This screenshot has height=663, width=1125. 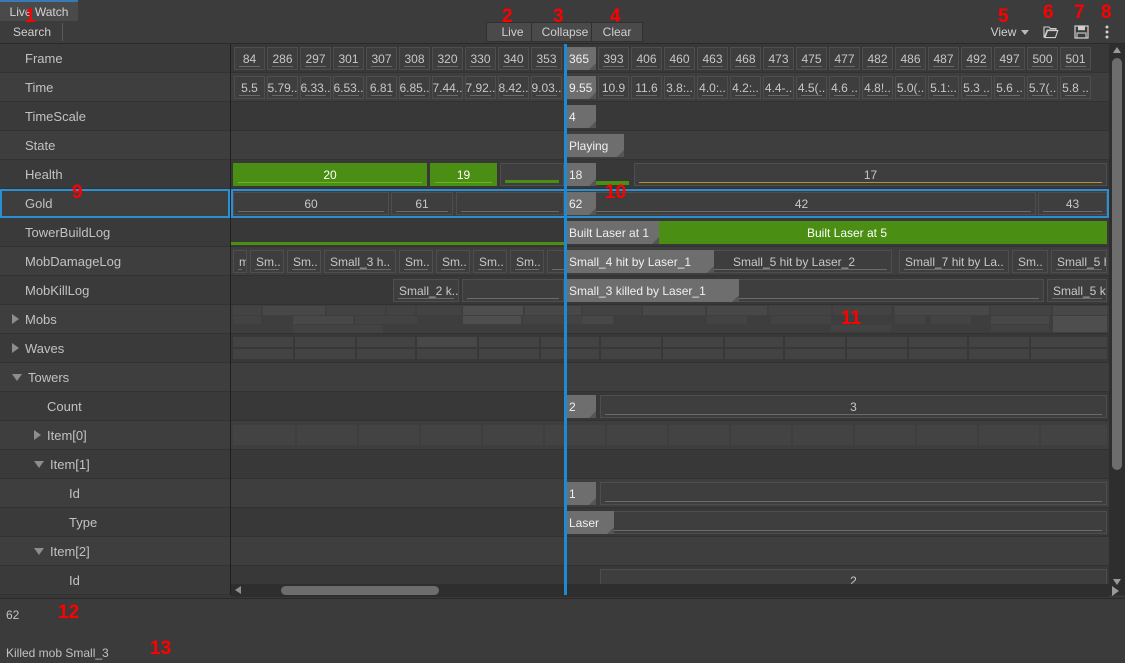 I want to click on time-cell-future-11: 5.3 .., so click(x=976, y=87).